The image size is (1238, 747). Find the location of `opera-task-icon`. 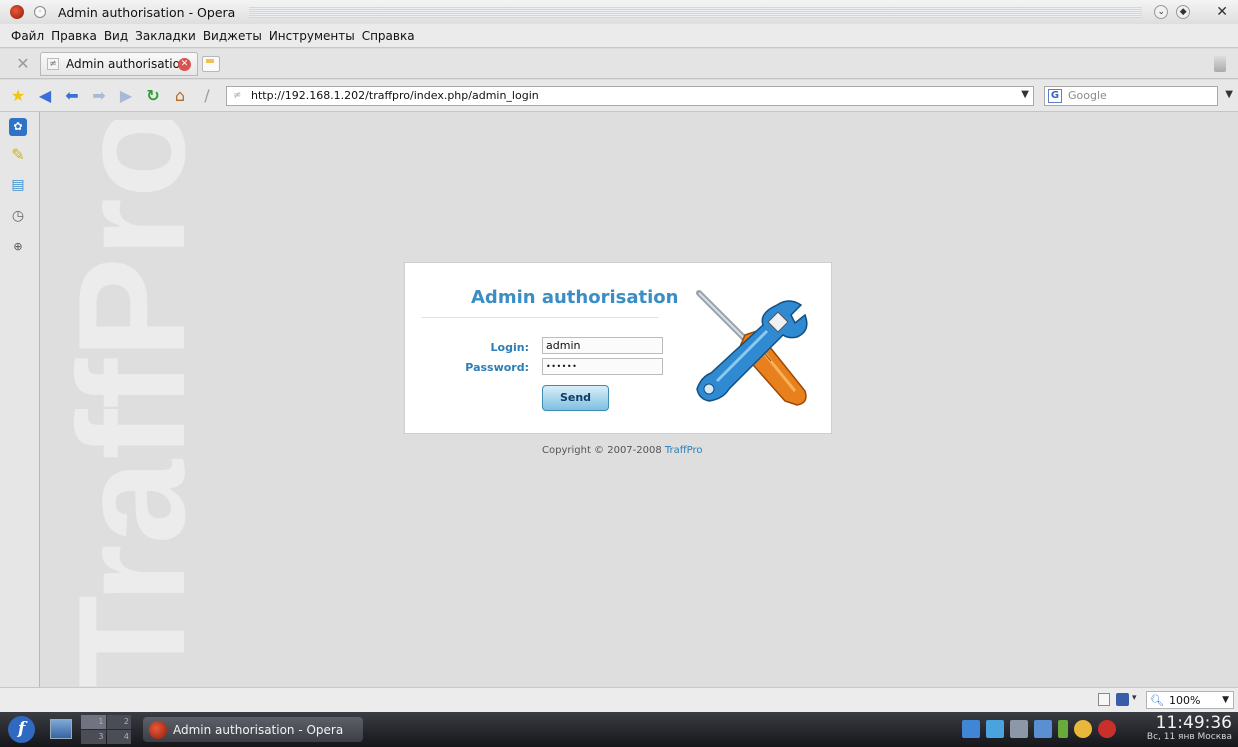

opera-task-icon is located at coordinates (158, 729).